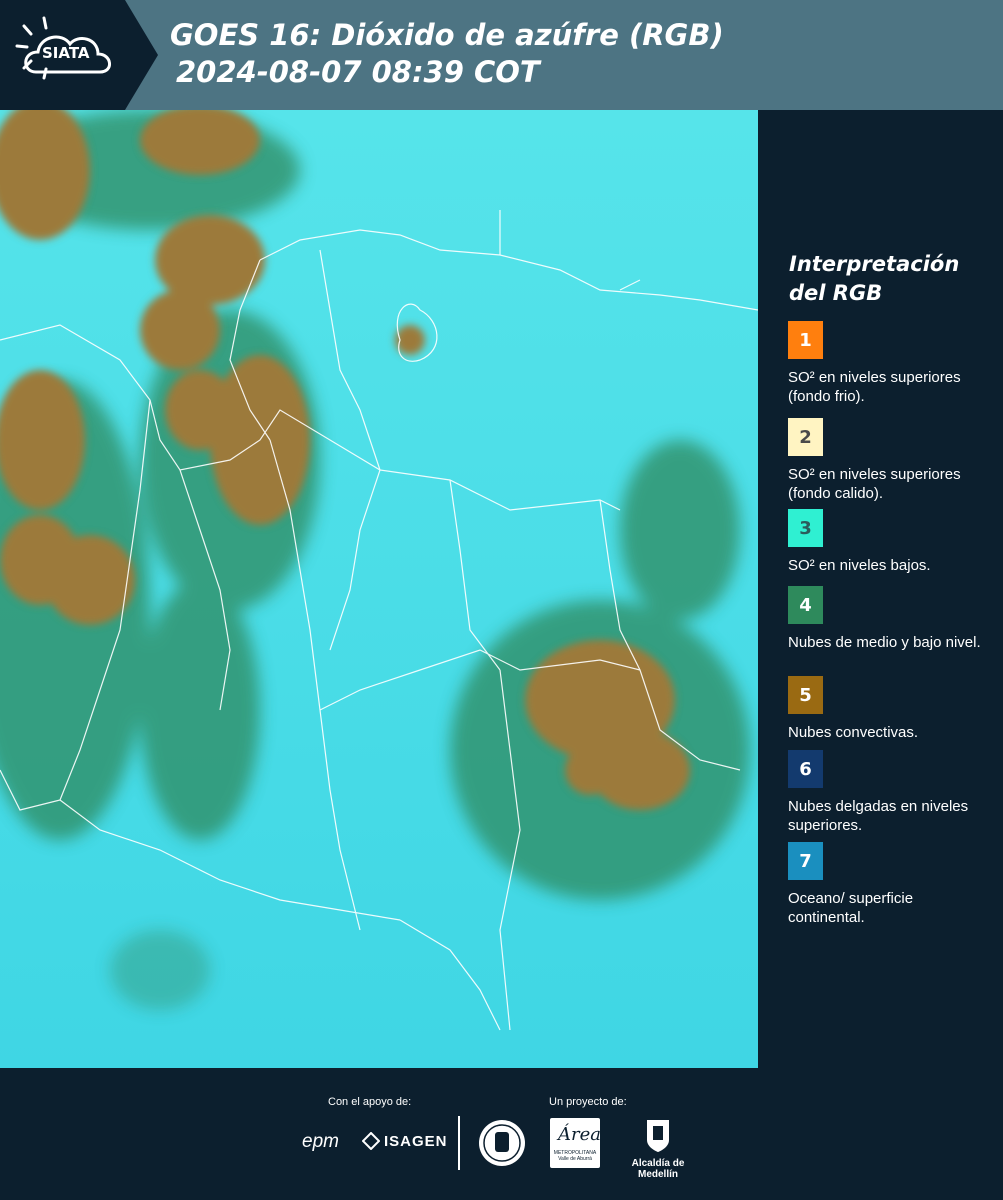  What do you see at coordinates (575, 1156) in the screenshot?
I see `area-logo-sub: METROPOLITANA Valle de Aburrá` at bounding box center [575, 1156].